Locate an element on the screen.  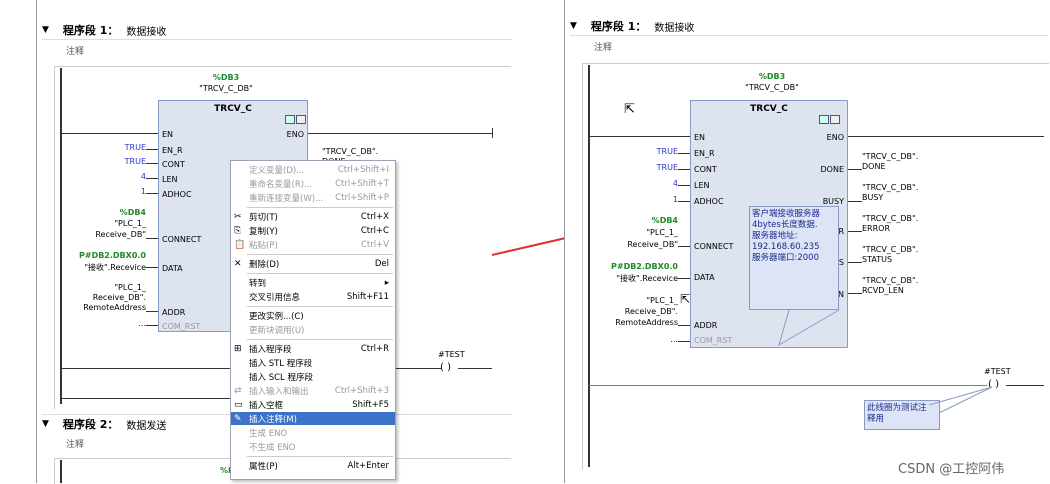
comment-line: 服务器端口:2000 is located at coordinates (785, 258).